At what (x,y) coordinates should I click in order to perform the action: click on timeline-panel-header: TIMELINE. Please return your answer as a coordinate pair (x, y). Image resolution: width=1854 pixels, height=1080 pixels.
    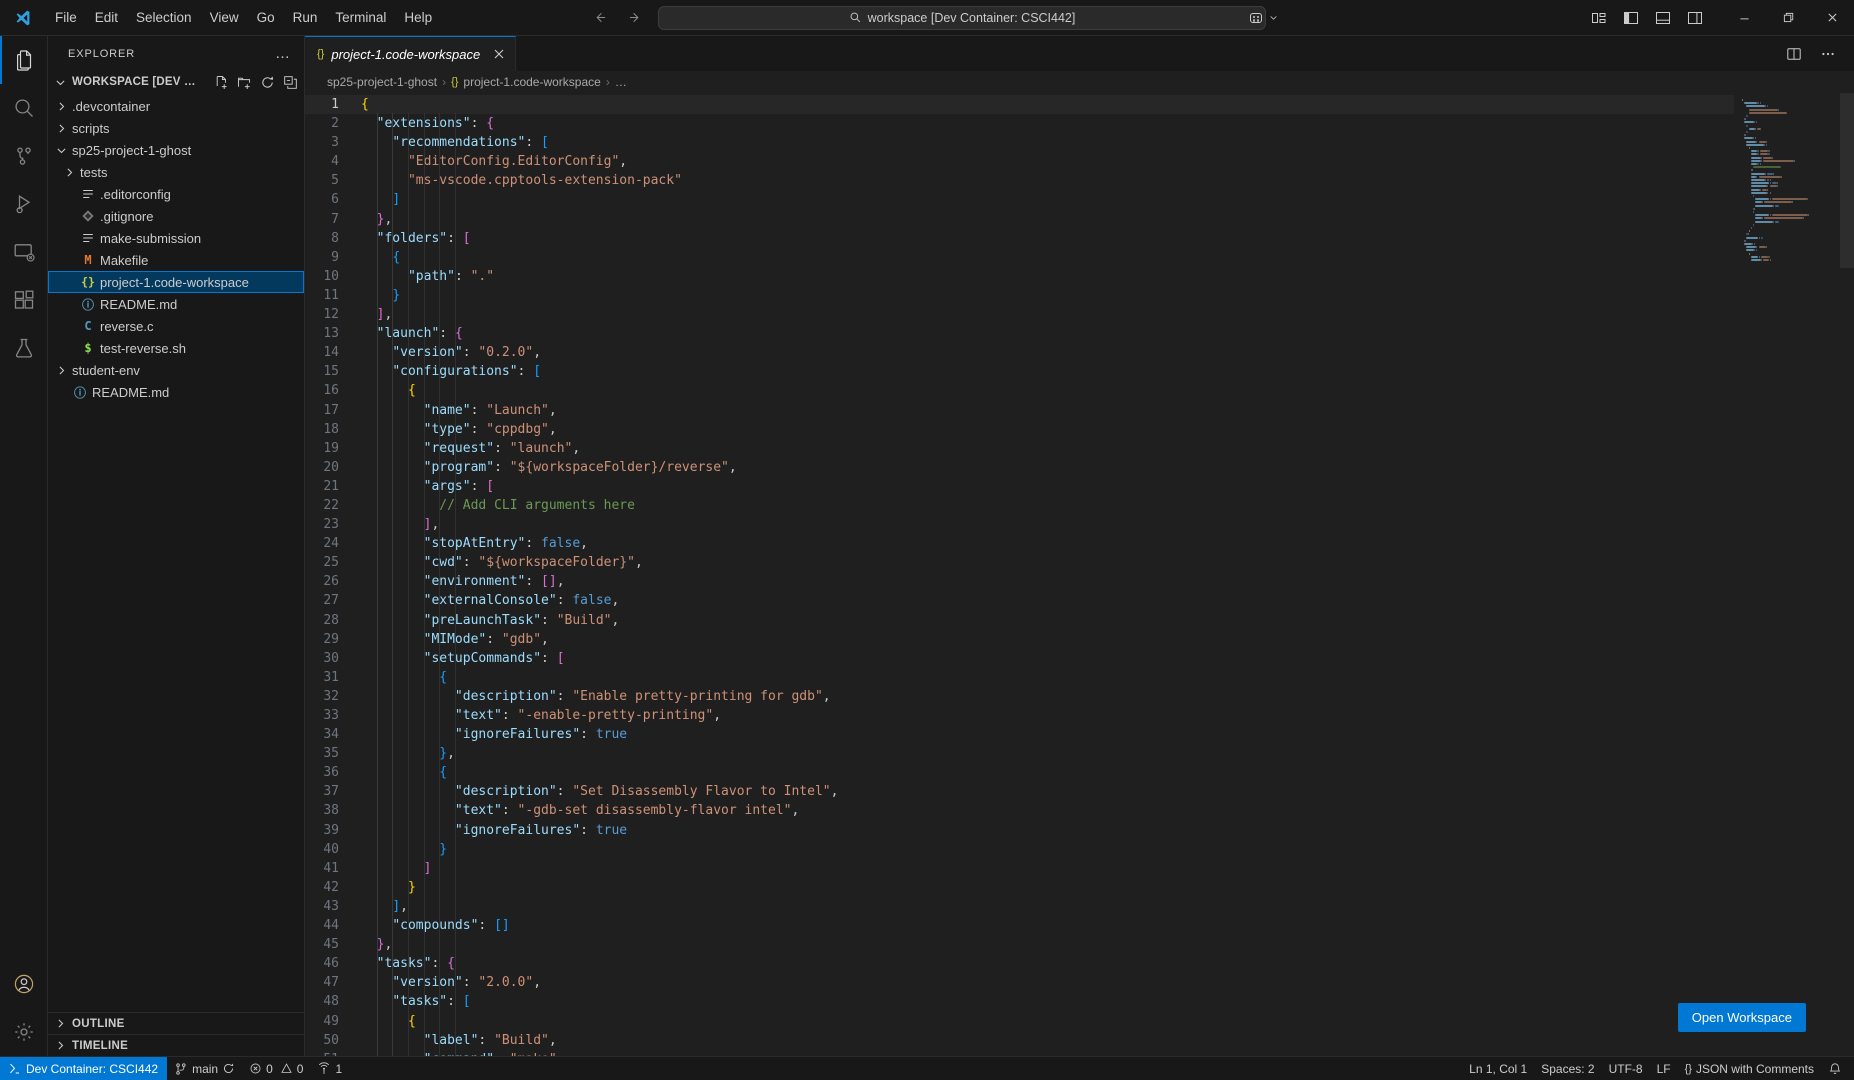
    Looking at the image, I should click on (176, 1045).